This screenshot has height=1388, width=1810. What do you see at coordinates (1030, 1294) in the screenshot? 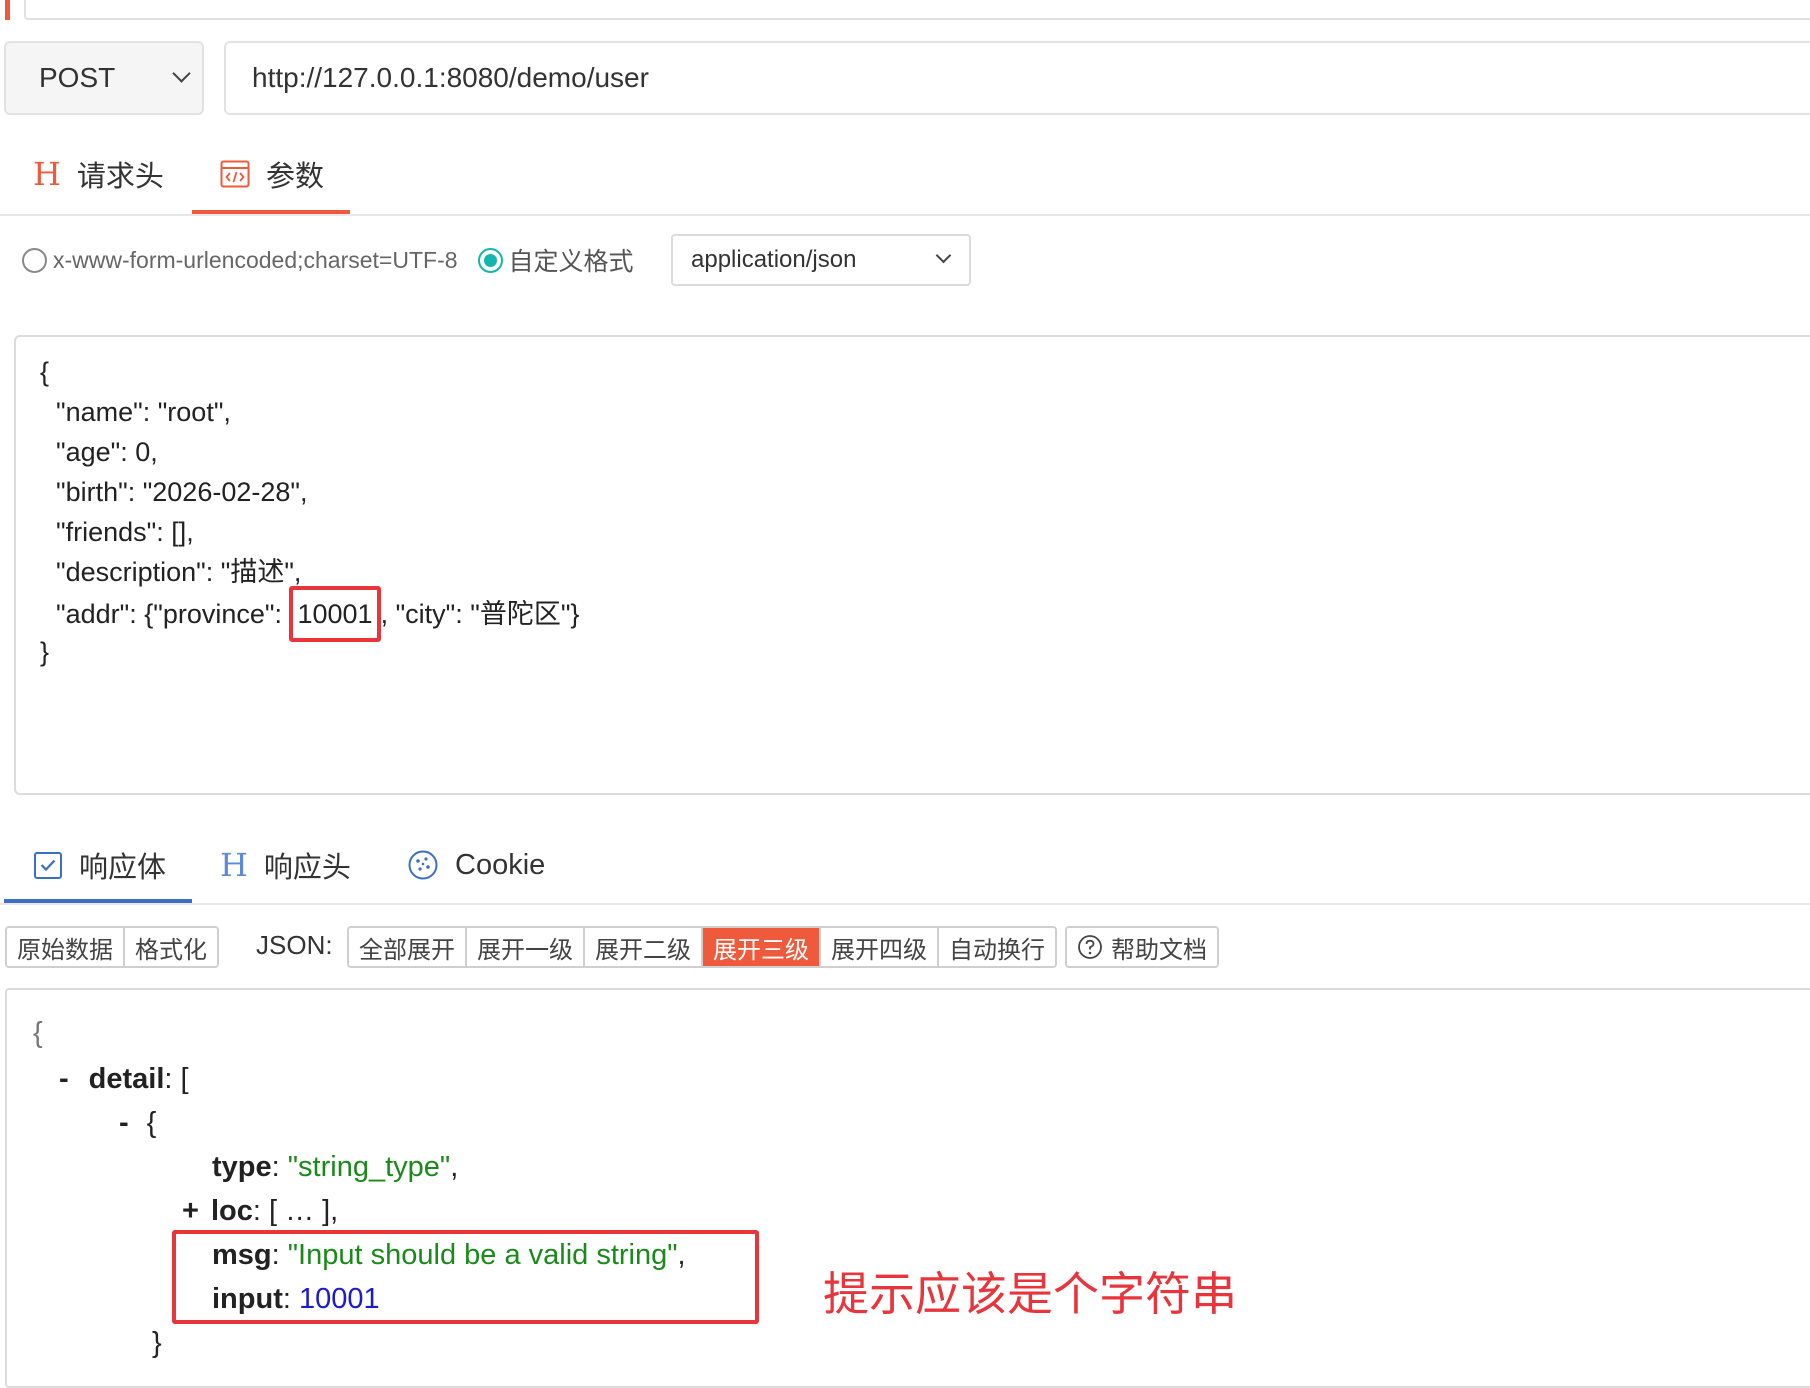
I see `annotation-note: 提示应该是个字符串` at bounding box center [1030, 1294].